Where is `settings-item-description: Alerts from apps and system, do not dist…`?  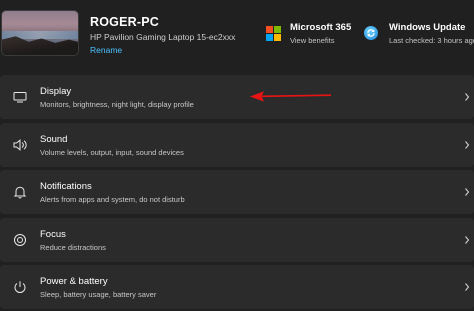
settings-item-description: Alerts from apps and system, do not dist… is located at coordinates (112, 199).